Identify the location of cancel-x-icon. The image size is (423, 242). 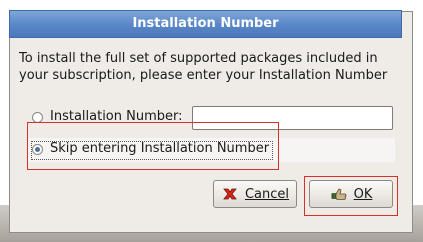
(230, 194).